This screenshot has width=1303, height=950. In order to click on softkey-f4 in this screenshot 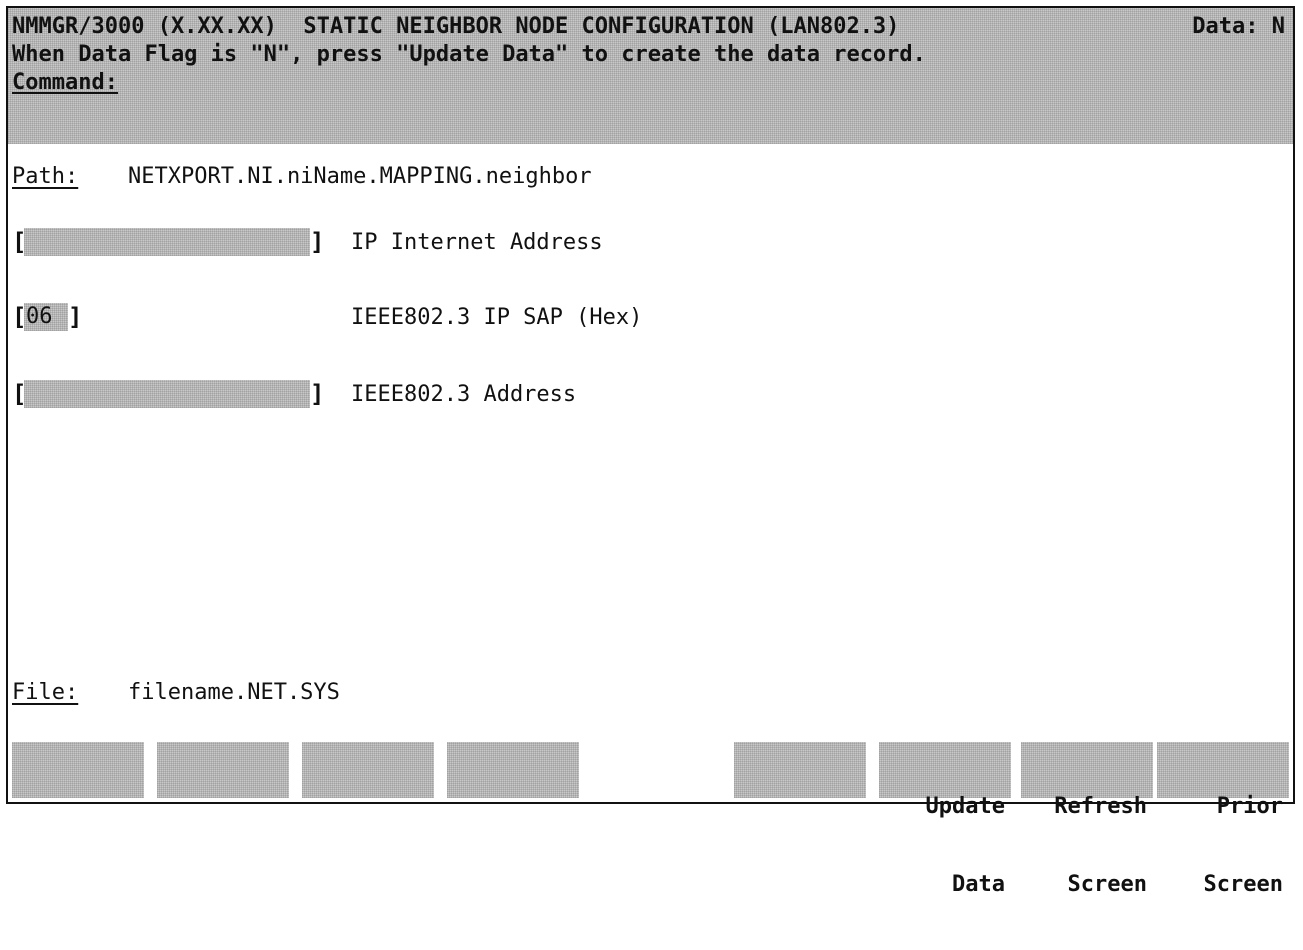, I will do `click(513, 770)`.